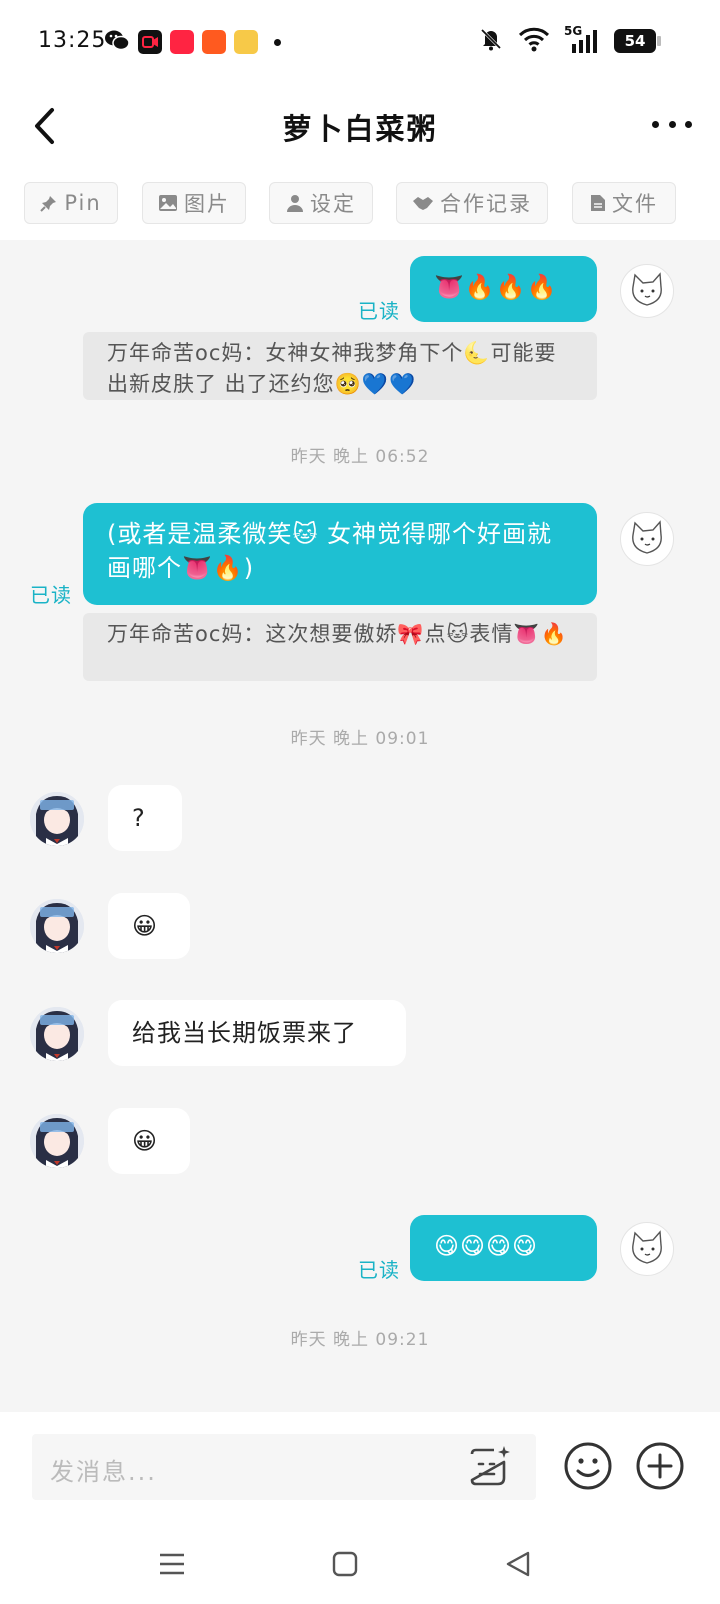 Image resolution: width=720 pixels, height=1604 pixels. I want to click on message-timestamp: 昨天 晚上 06:52, so click(360, 457).